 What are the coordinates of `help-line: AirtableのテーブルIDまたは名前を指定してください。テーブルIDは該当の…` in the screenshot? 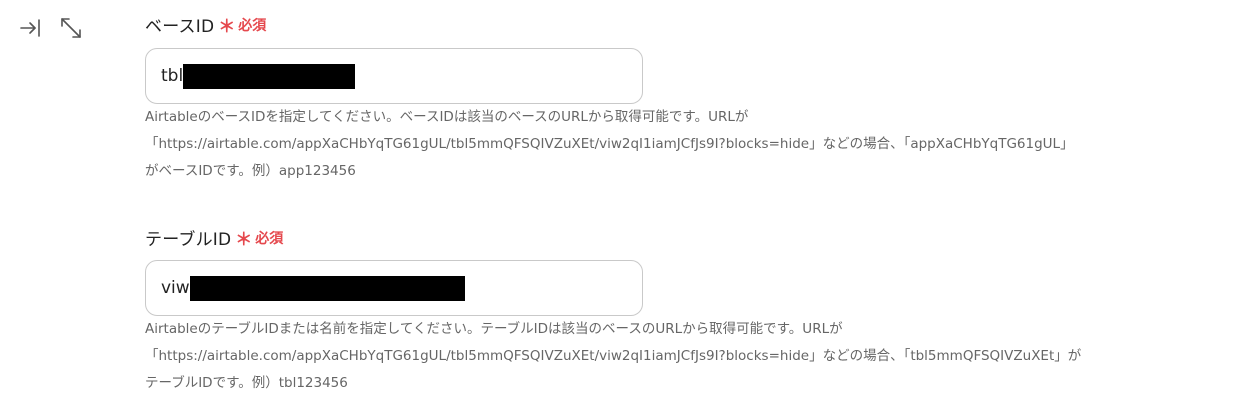 It's located at (494, 329).